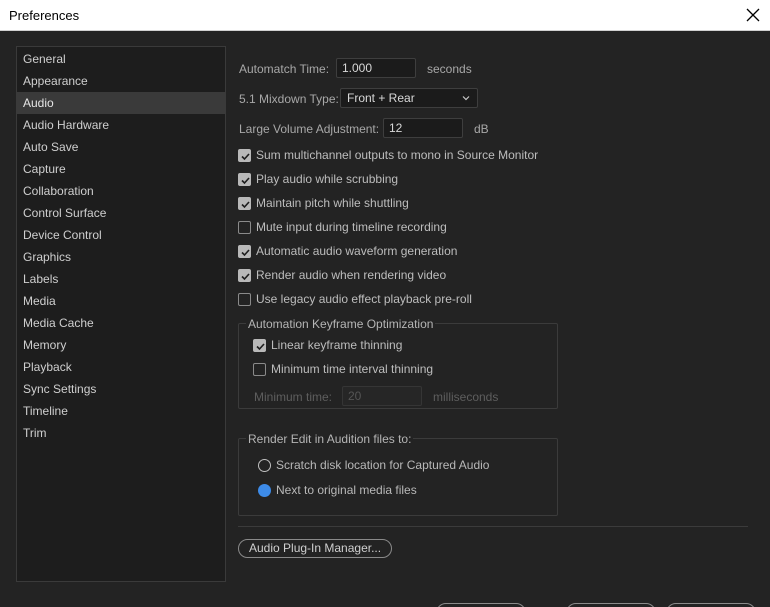 The image size is (770, 607). I want to click on sidebar-item-playback: Playback, so click(121, 367).